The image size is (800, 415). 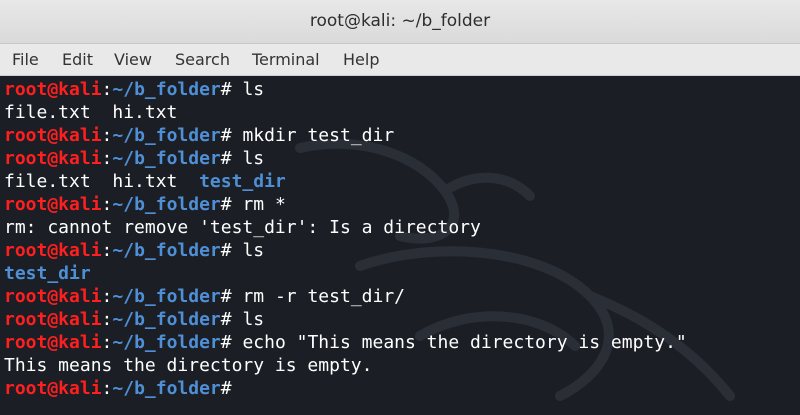 I want to click on prompt-line: root@kali:~/b_folder# rm -r test_dir/, so click(x=345, y=296).